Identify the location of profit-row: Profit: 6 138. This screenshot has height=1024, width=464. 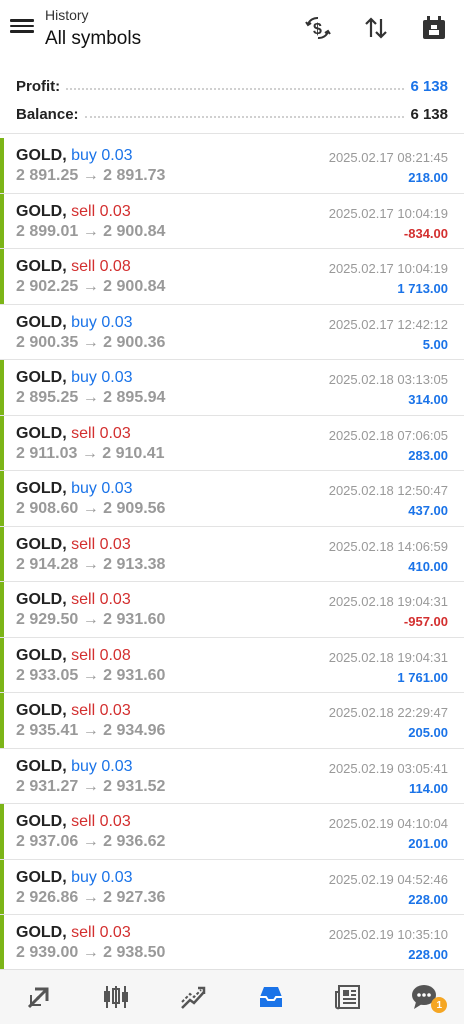
(232, 86).